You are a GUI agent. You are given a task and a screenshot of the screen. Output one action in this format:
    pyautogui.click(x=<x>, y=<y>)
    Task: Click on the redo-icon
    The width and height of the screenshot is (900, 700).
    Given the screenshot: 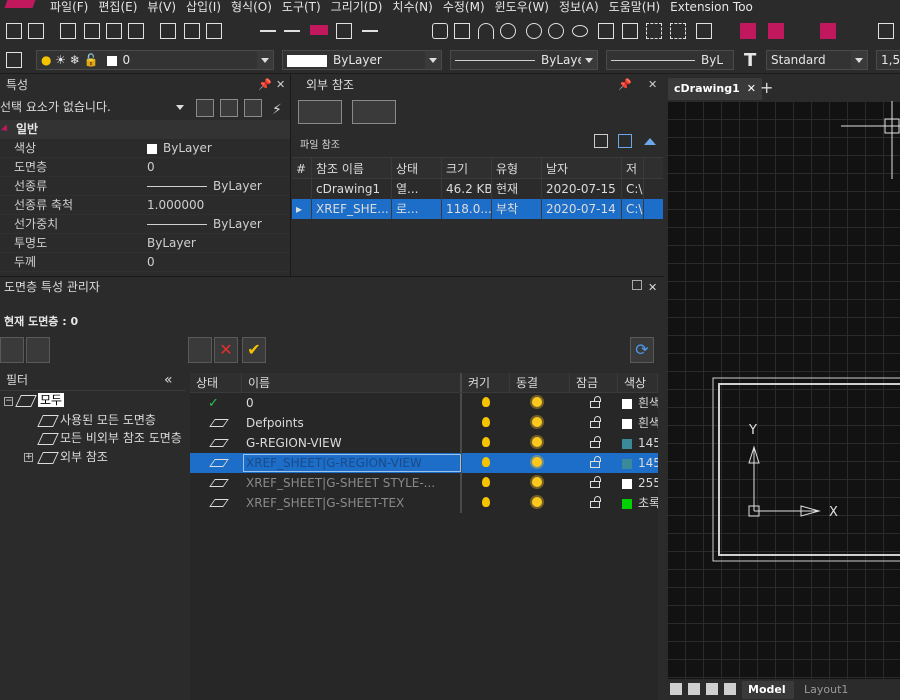 What is the action you would take?
    pyautogui.click(x=36, y=31)
    